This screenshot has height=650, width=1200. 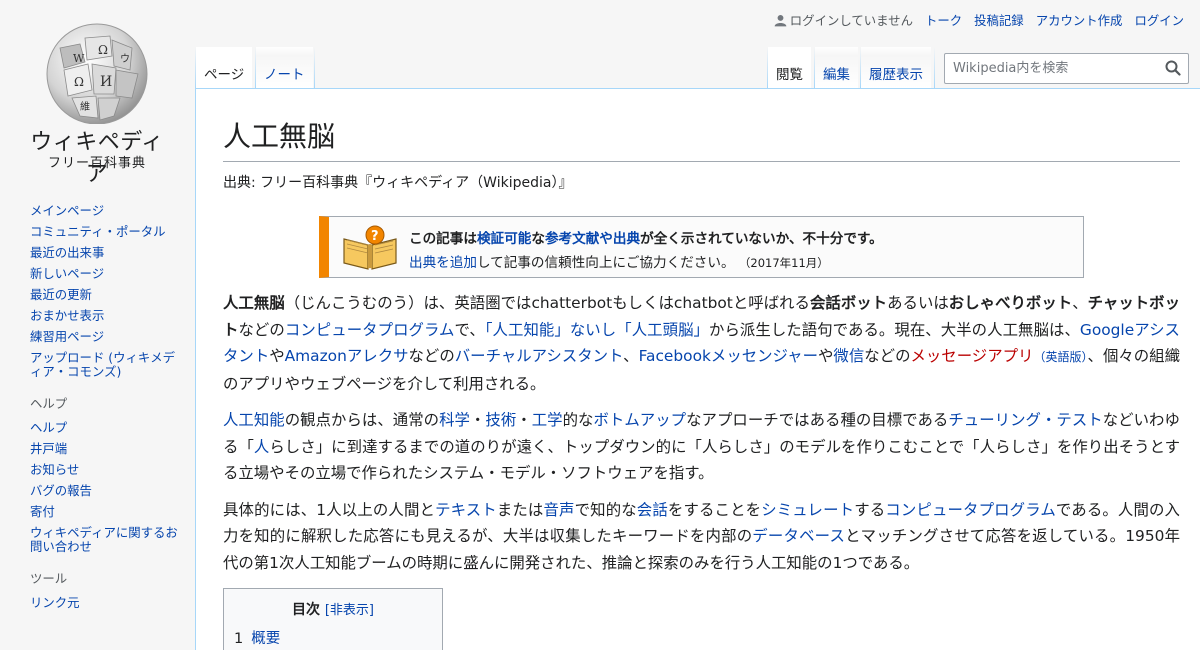 I want to click on book-question-icon: ?, so click(x=370, y=247).